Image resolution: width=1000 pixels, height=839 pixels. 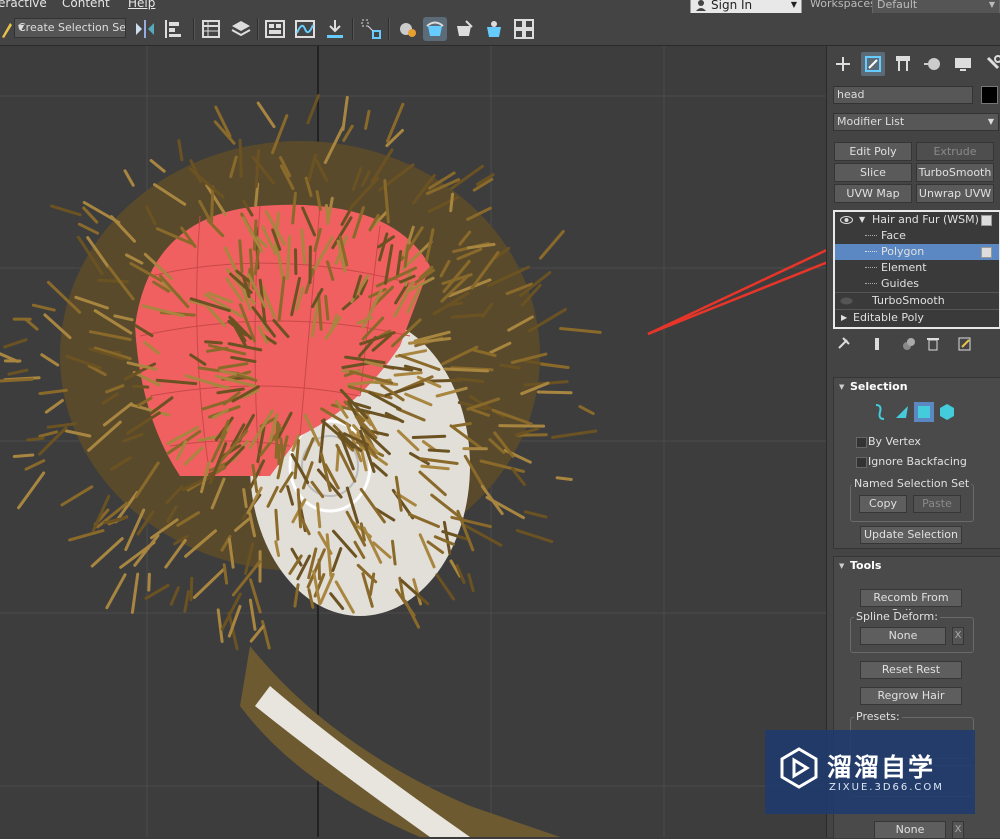 I want to click on recomb-from-splines-button: Recomb From Splines, so click(x=911, y=598).